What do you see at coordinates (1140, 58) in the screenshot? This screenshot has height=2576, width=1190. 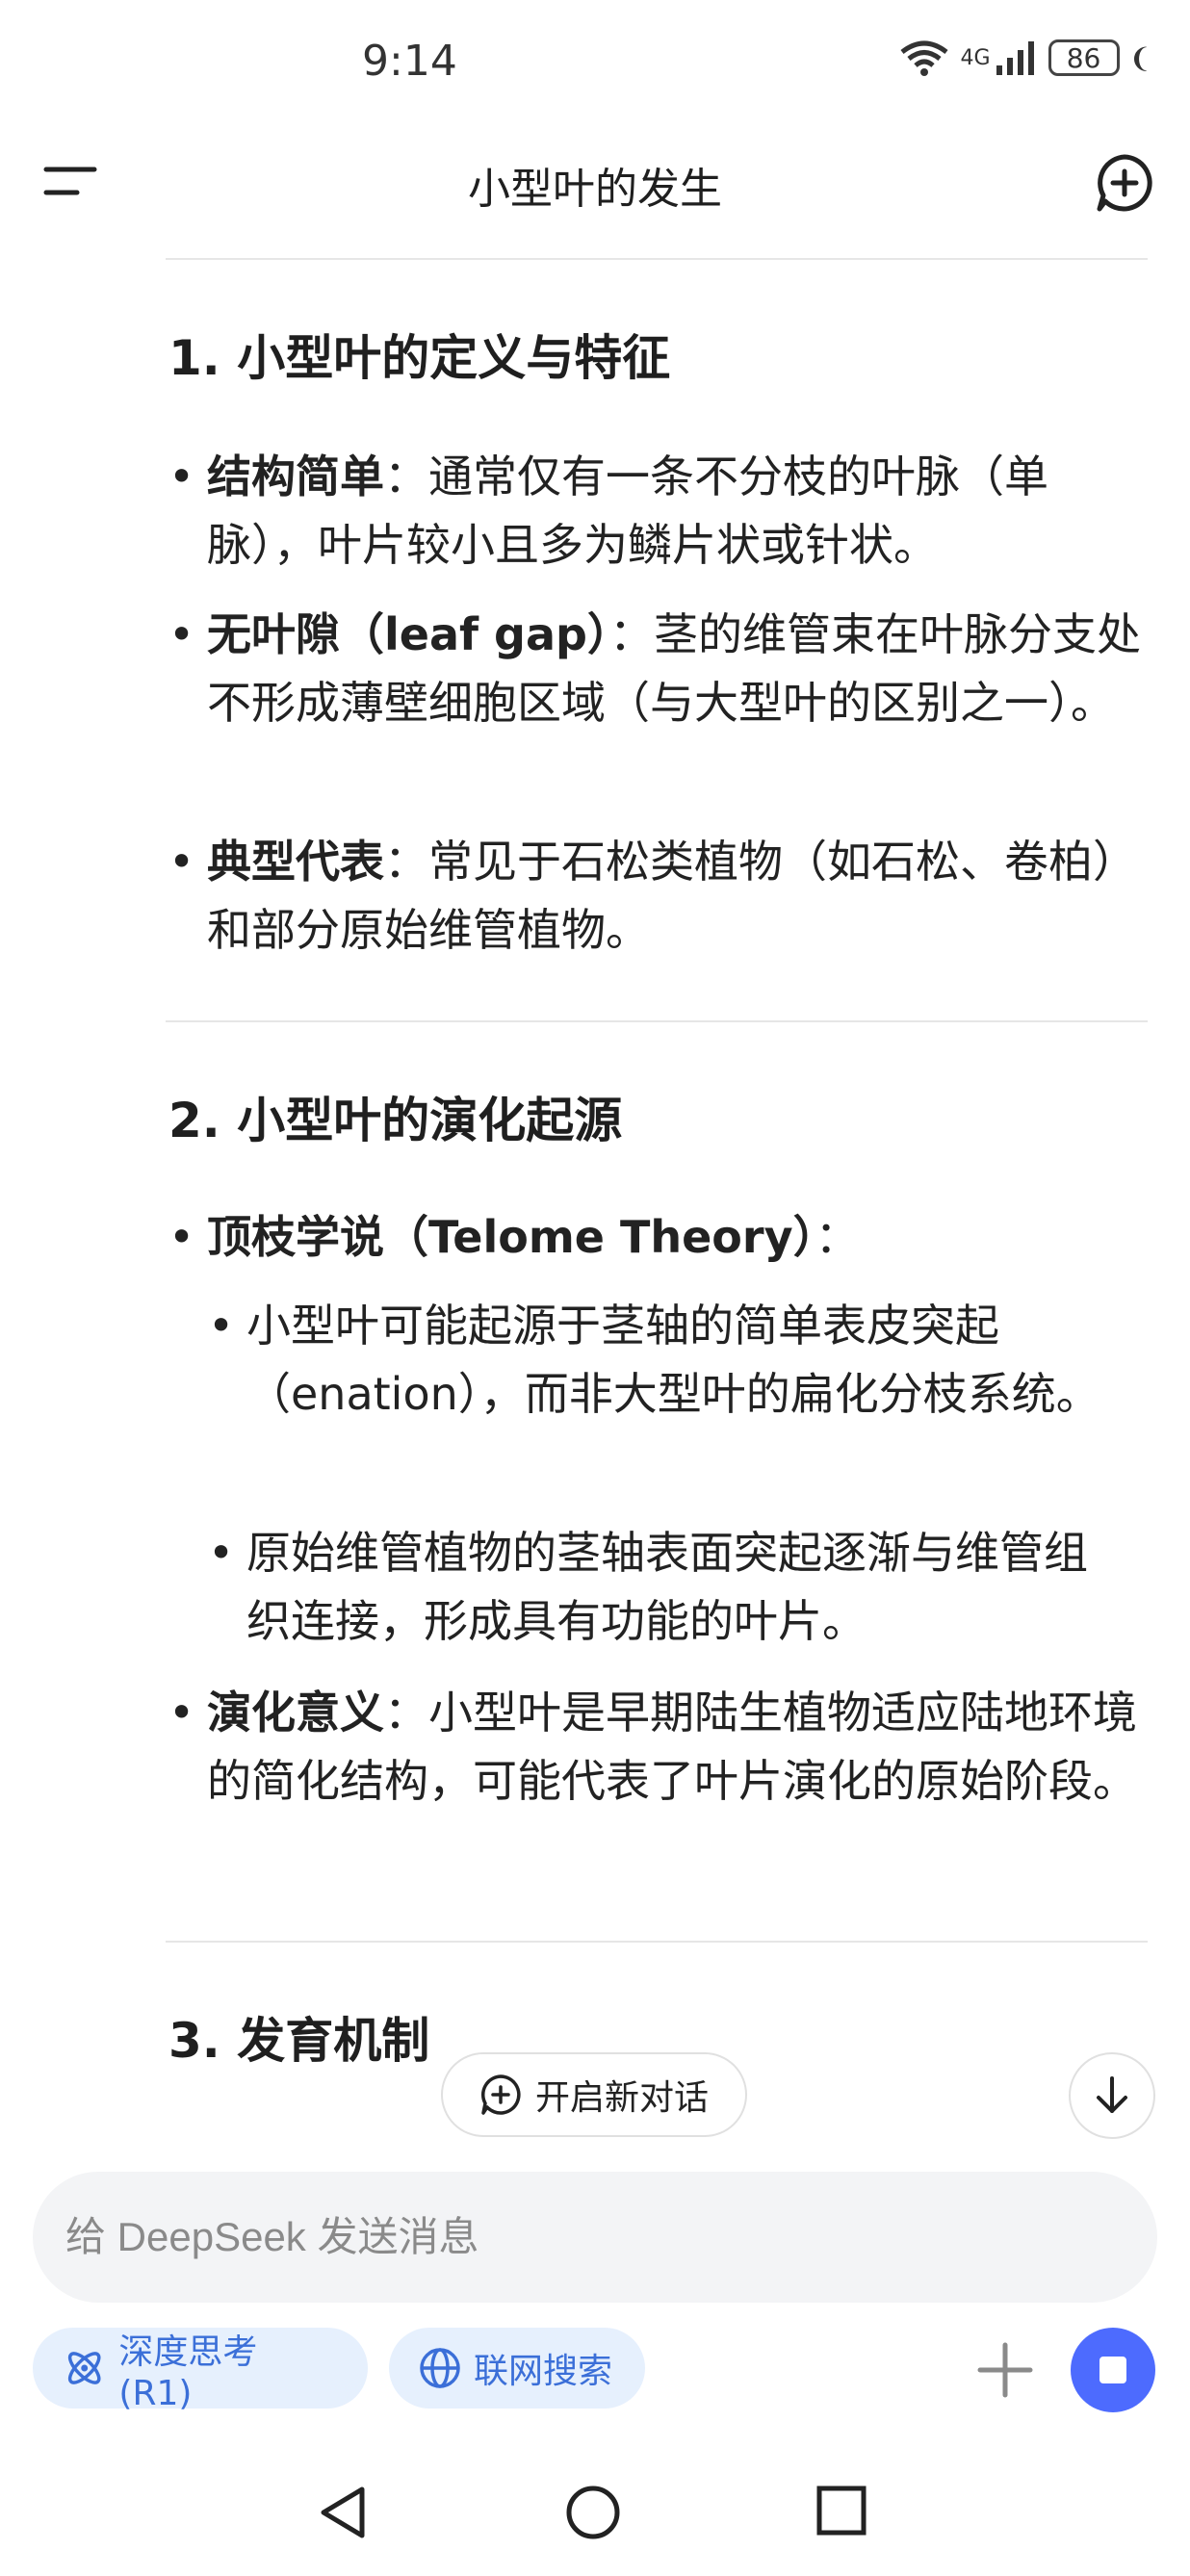 I see `charging-icon: ❨` at bounding box center [1140, 58].